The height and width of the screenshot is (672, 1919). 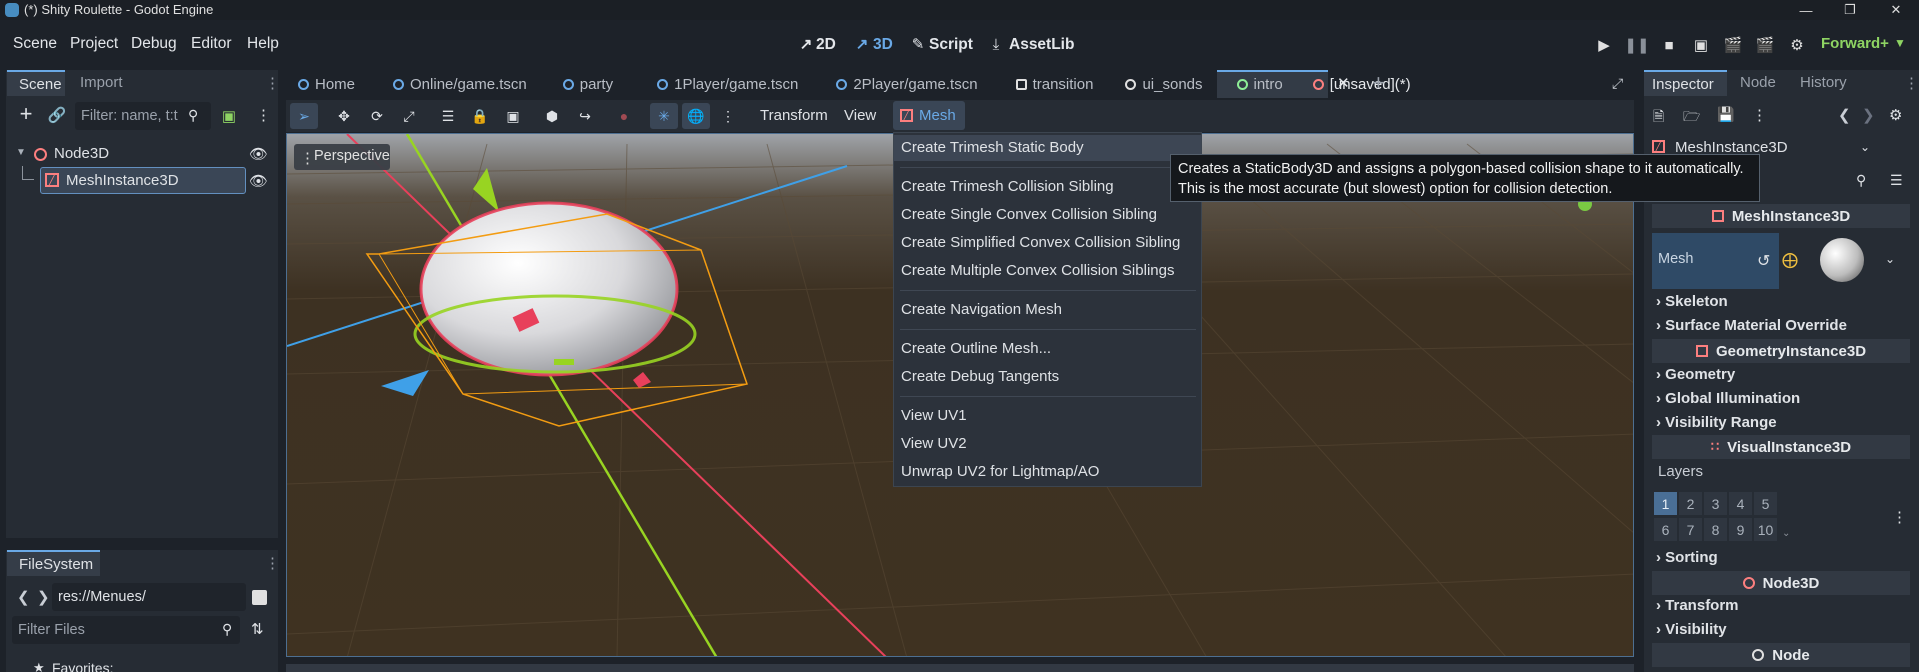 What do you see at coordinates (229, 116) in the screenshot?
I see `instance-scene-icon: ▣` at bounding box center [229, 116].